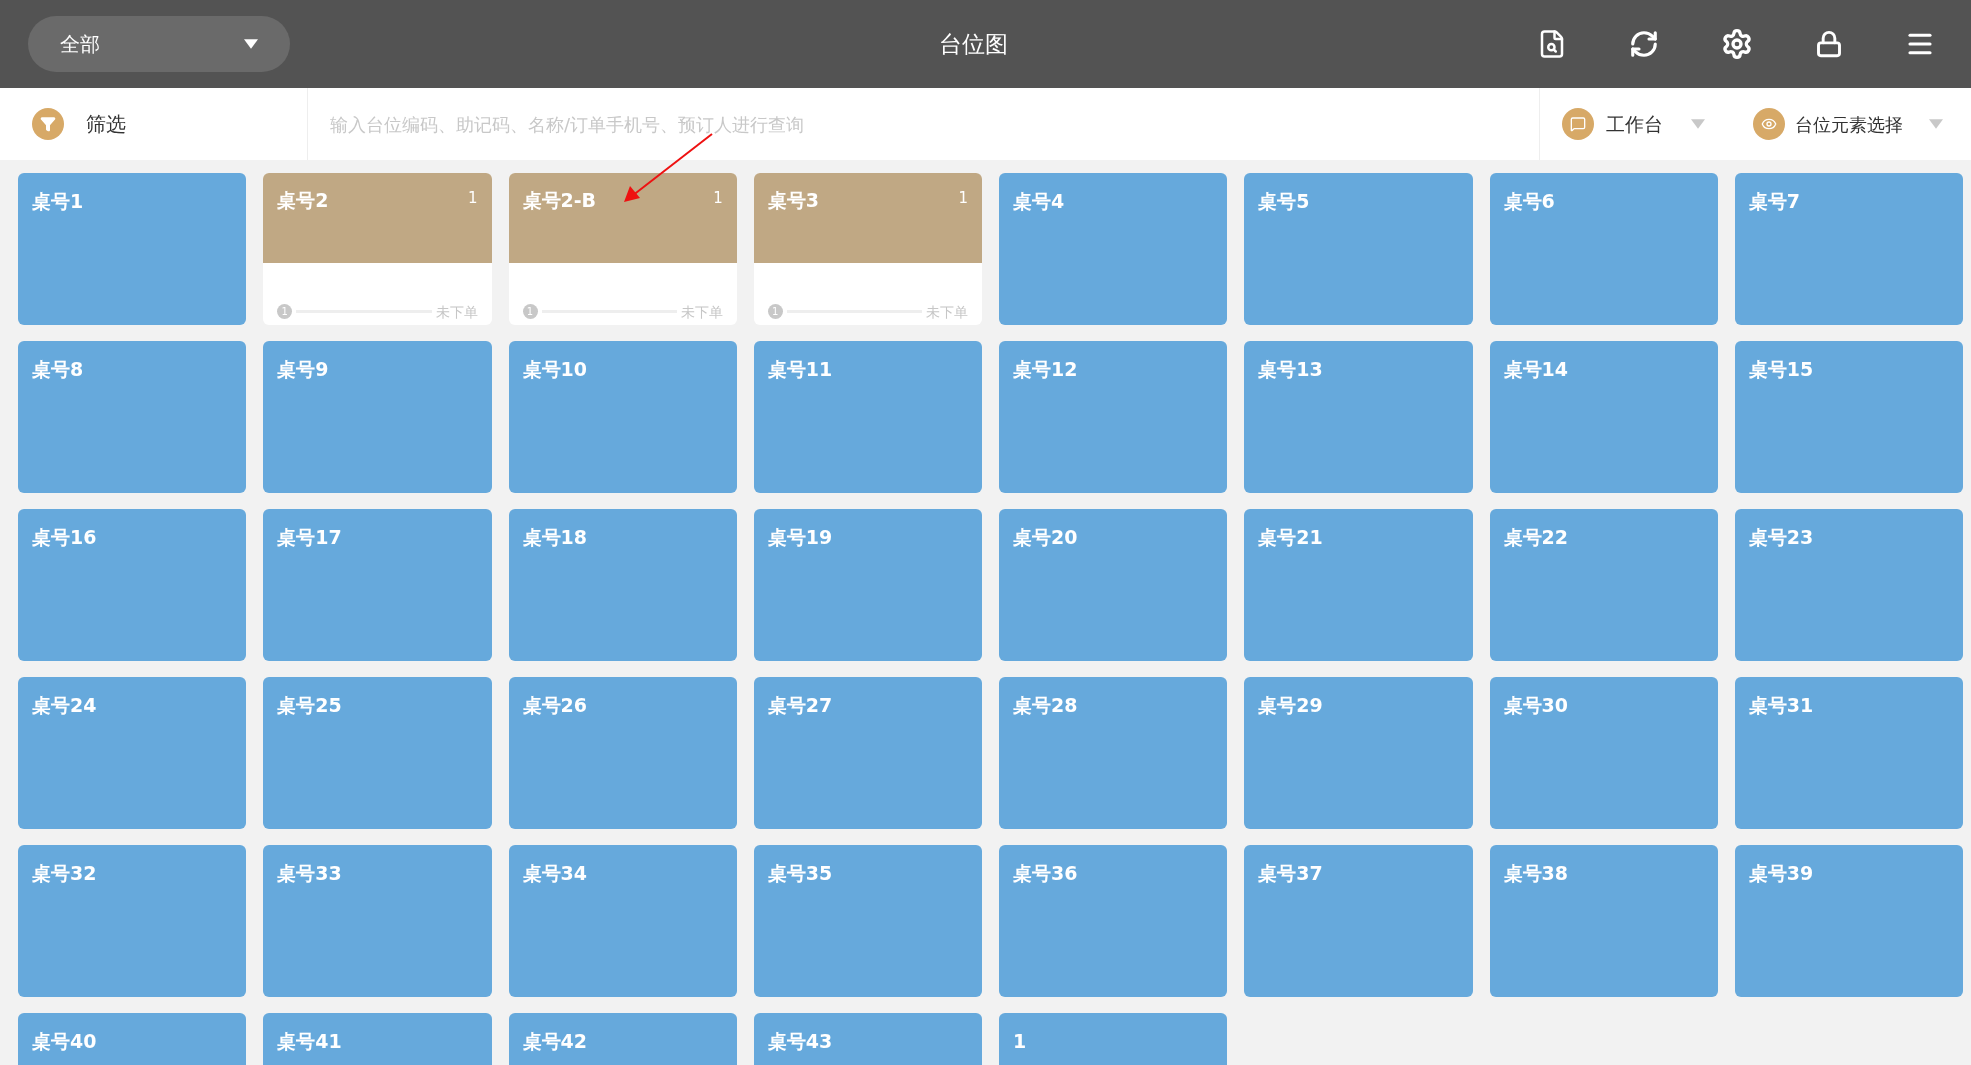 The width and height of the screenshot is (1971, 1065). What do you see at coordinates (1045, 705) in the screenshot?
I see `table-name: 桌号28` at bounding box center [1045, 705].